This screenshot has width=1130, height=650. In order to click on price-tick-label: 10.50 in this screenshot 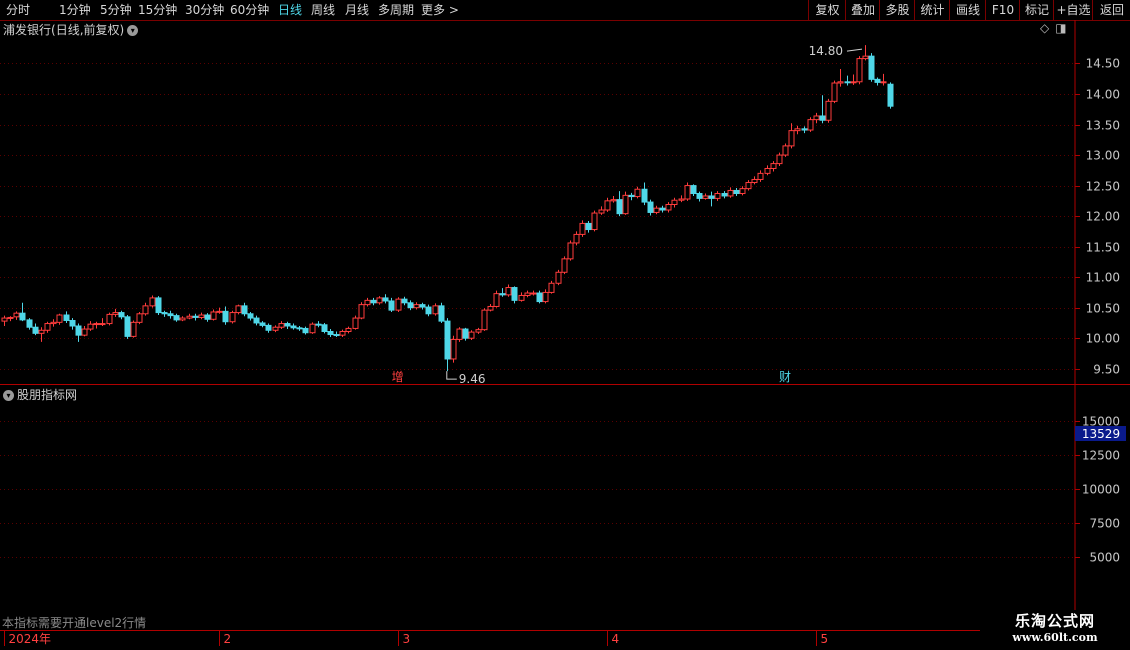, I will do `click(1103, 309)`.